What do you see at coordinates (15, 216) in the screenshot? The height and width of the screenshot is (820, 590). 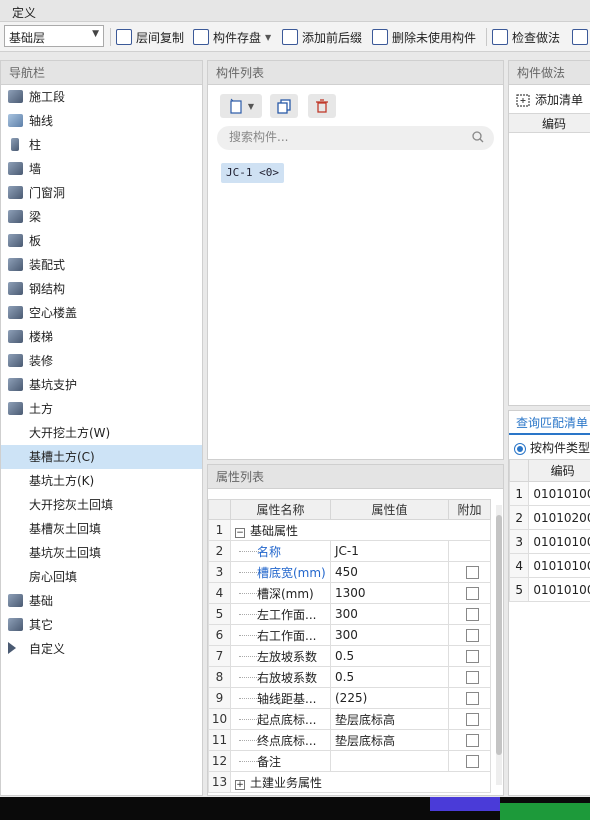 I see `beam-icon` at bounding box center [15, 216].